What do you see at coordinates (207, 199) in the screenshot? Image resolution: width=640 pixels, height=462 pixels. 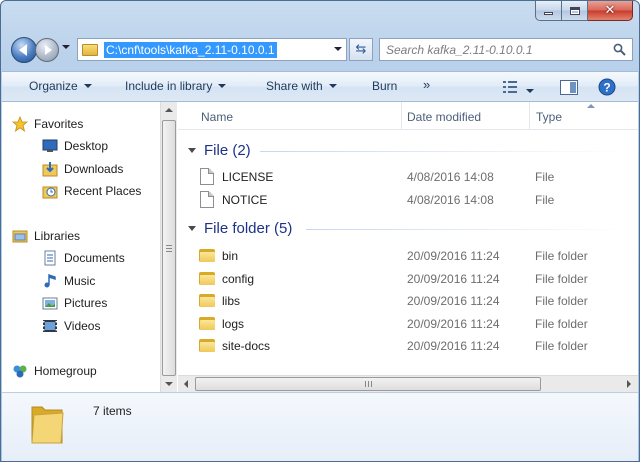 I see `file-icon` at bounding box center [207, 199].